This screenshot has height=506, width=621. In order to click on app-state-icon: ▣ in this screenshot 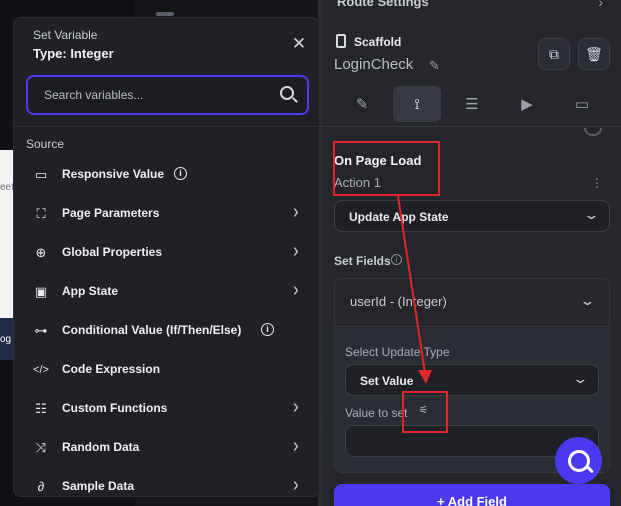, I will do `click(41, 291)`.